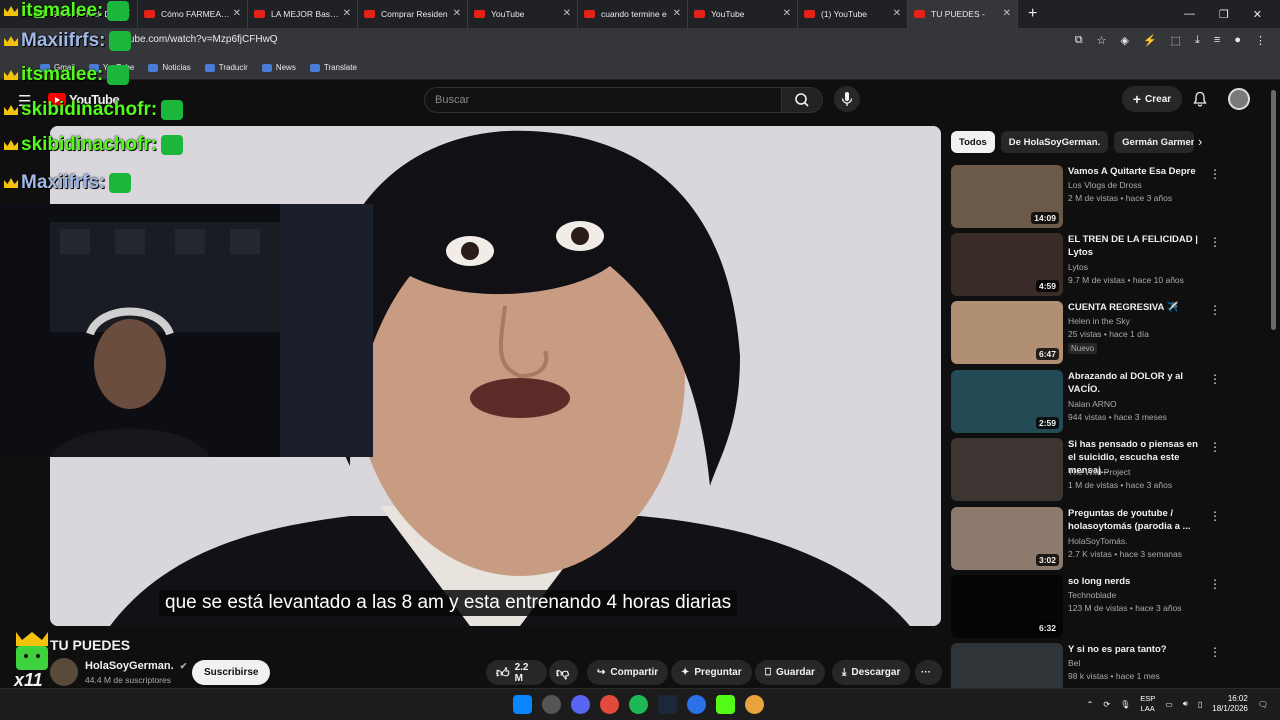  Describe the element at coordinates (696, 704) in the screenshot. I see `edge-icon` at that location.